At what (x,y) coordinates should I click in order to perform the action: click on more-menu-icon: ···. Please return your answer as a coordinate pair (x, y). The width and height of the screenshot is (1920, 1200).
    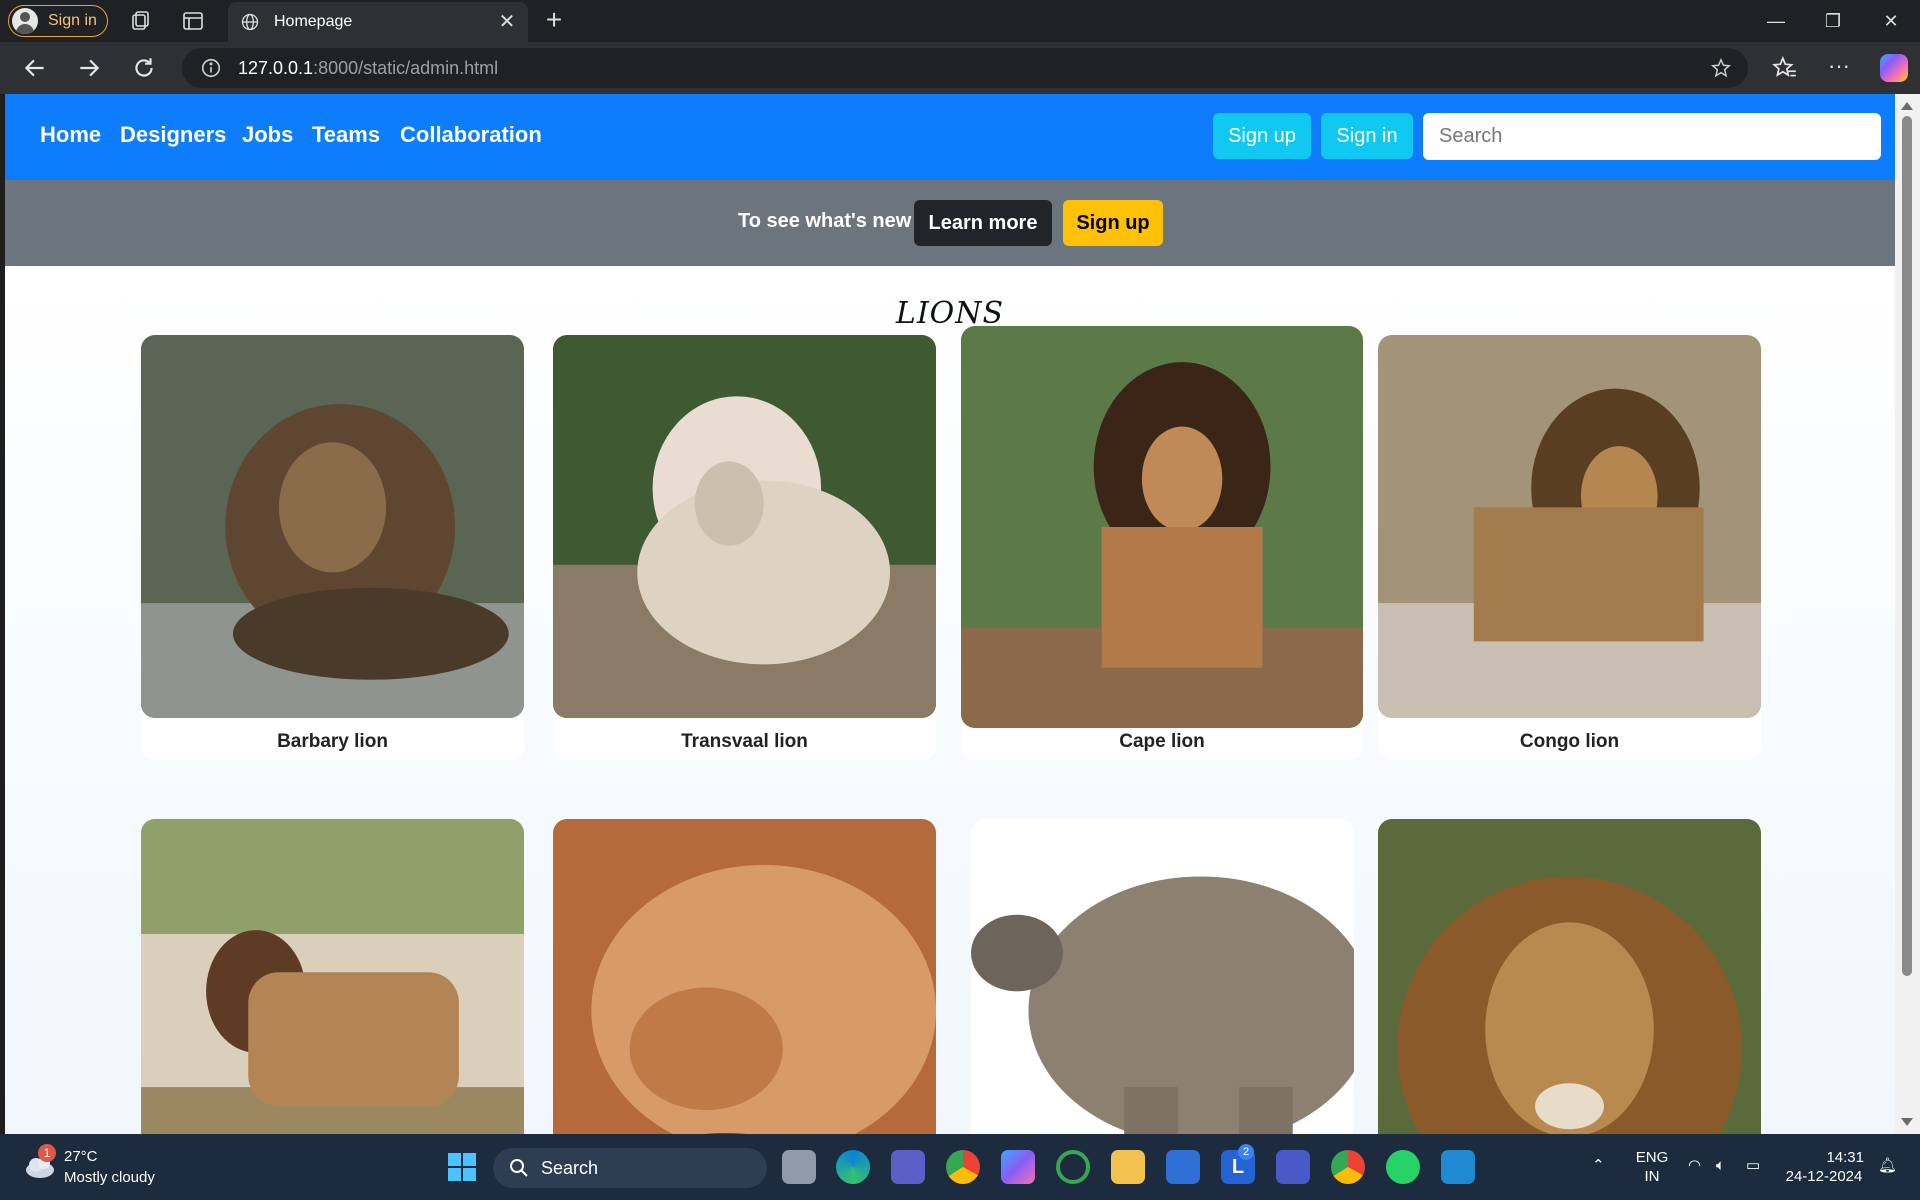
    Looking at the image, I should click on (1839, 68).